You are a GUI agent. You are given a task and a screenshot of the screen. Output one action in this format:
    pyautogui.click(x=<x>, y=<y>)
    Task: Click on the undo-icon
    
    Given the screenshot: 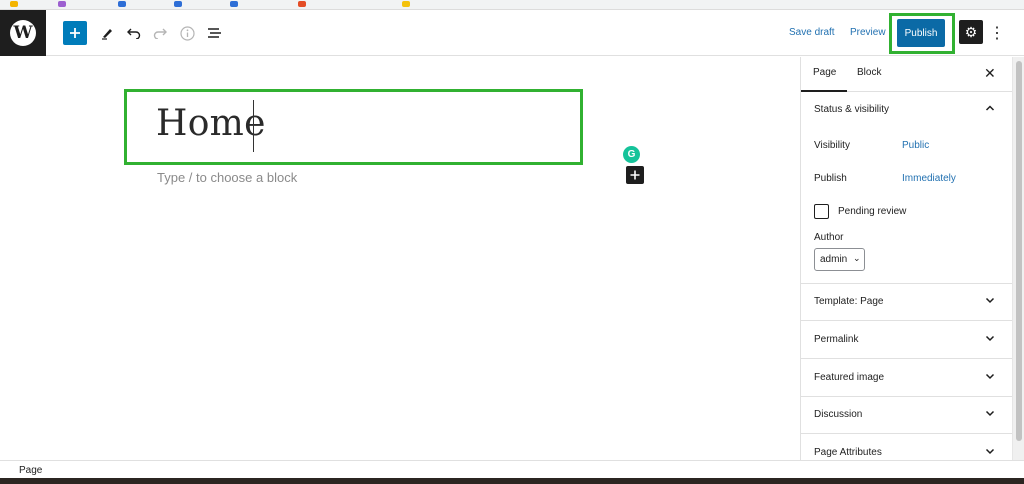 What is the action you would take?
    pyautogui.click(x=134, y=33)
    